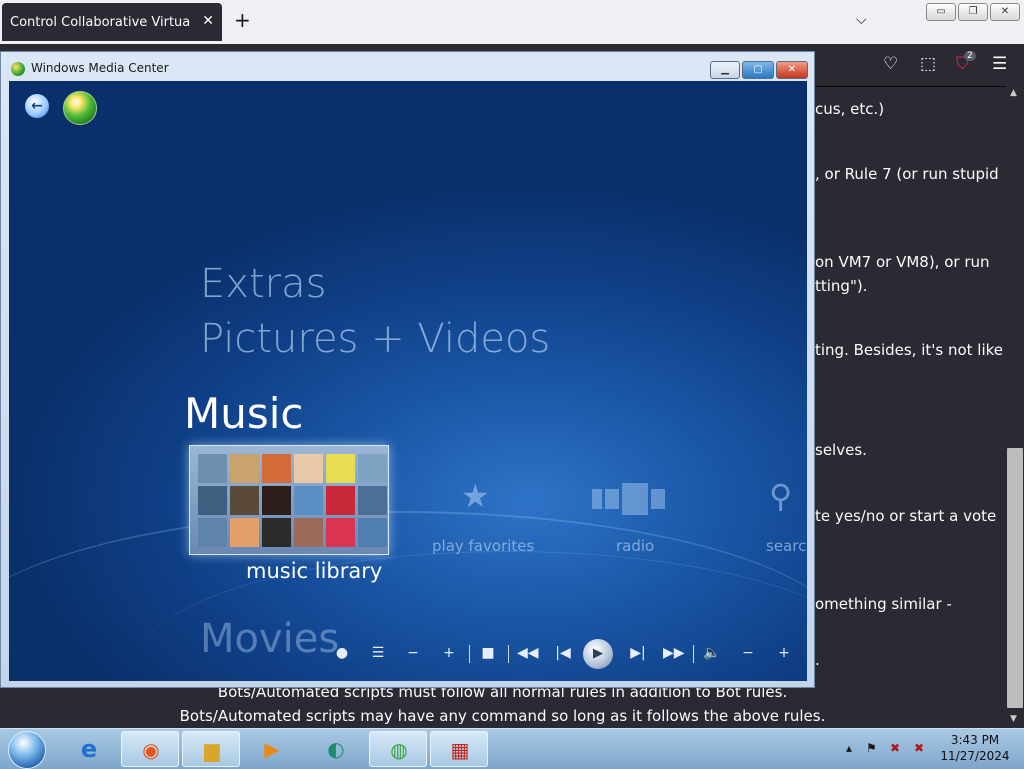  I want to click on browser-restore-button: ❐, so click(973, 12).